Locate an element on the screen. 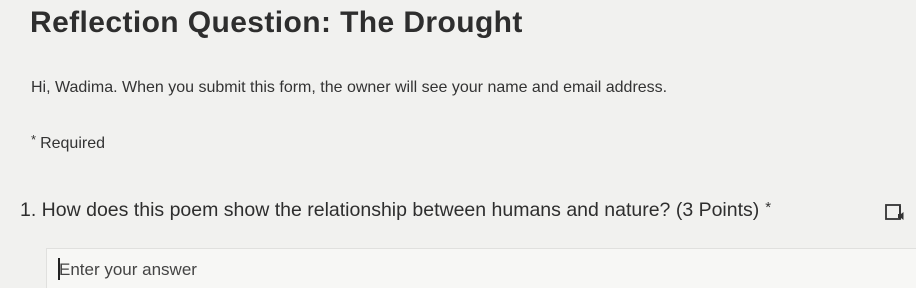 The image size is (916, 288). answer-input is located at coordinates (479, 270).